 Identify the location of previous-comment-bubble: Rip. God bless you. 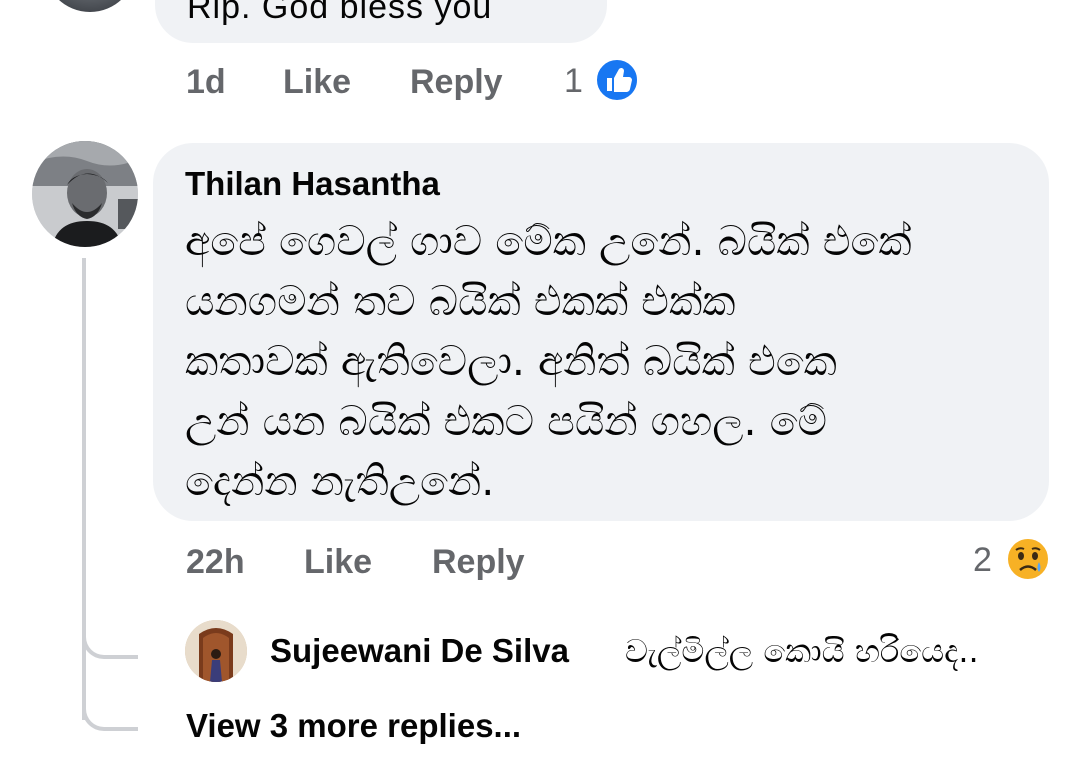
(381, 21).